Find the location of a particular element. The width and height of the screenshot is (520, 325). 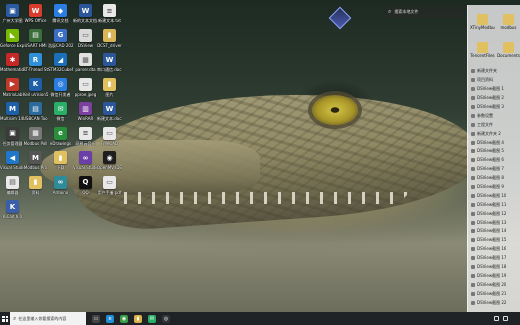

list-item: DSView截图 6 is located at coordinates (495, 160).